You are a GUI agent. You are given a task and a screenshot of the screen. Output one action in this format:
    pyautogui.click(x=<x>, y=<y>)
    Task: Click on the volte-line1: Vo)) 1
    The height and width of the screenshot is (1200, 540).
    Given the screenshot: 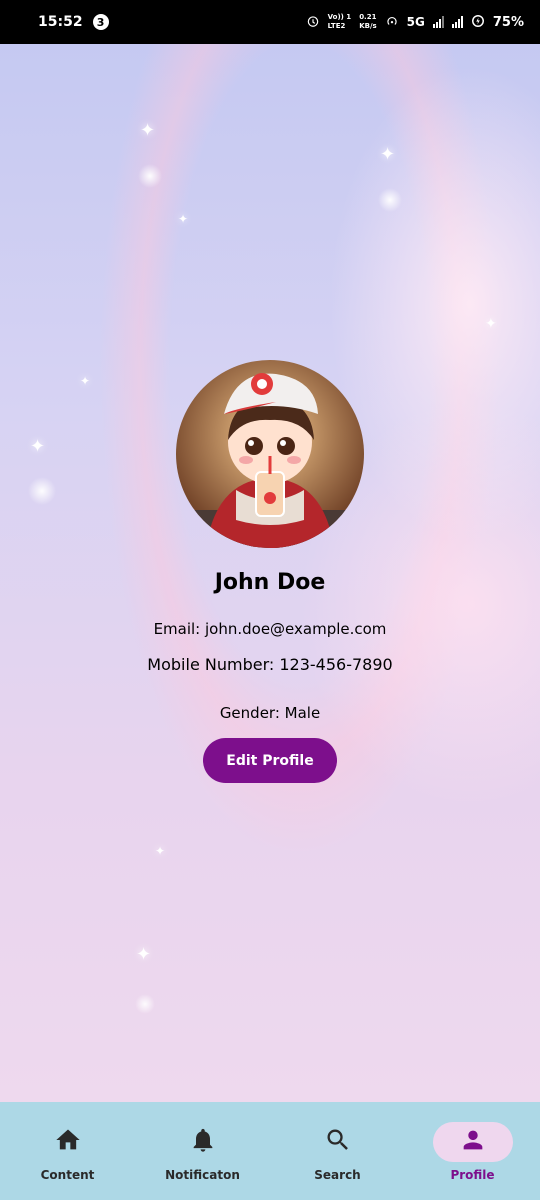 What is the action you would take?
    pyautogui.click(x=339, y=17)
    